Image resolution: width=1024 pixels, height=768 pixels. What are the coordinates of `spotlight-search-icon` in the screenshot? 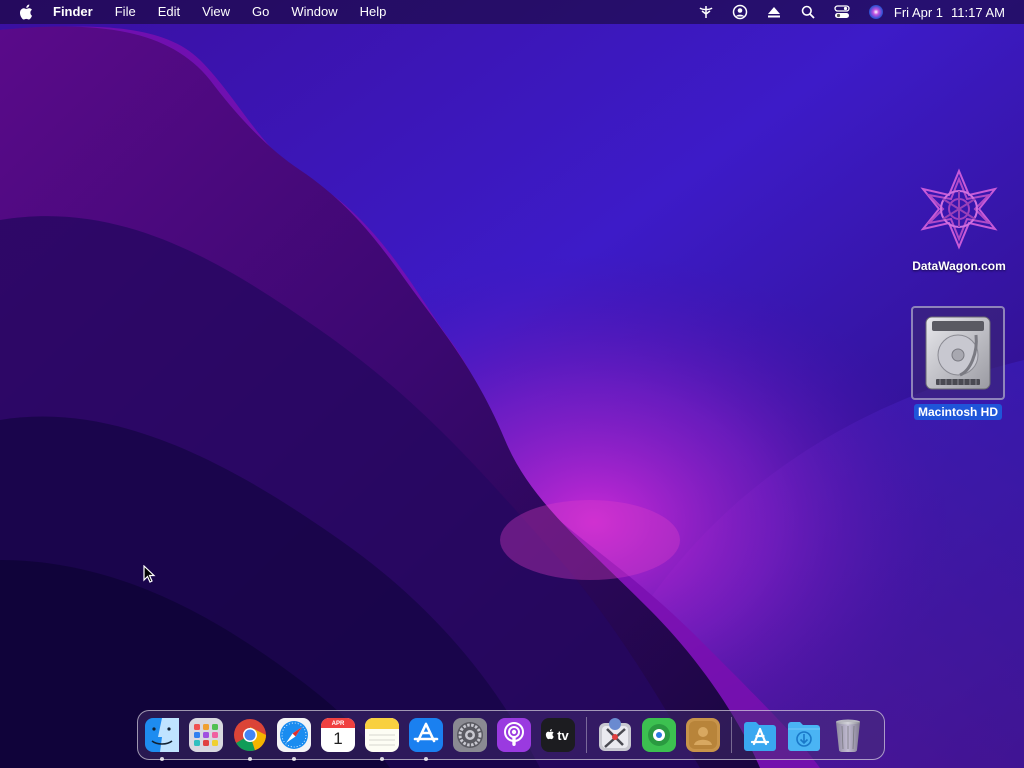 It's located at (808, 12).